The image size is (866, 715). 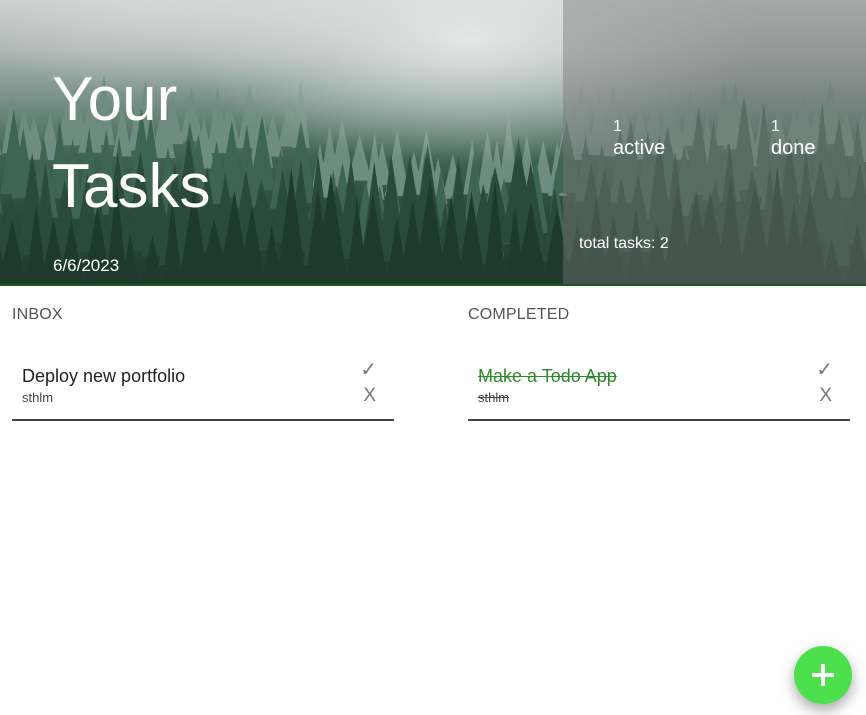 I want to click on inbox-column: INBOX Deploy new portfolio sthlm ✓ X, so click(x=203, y=363).